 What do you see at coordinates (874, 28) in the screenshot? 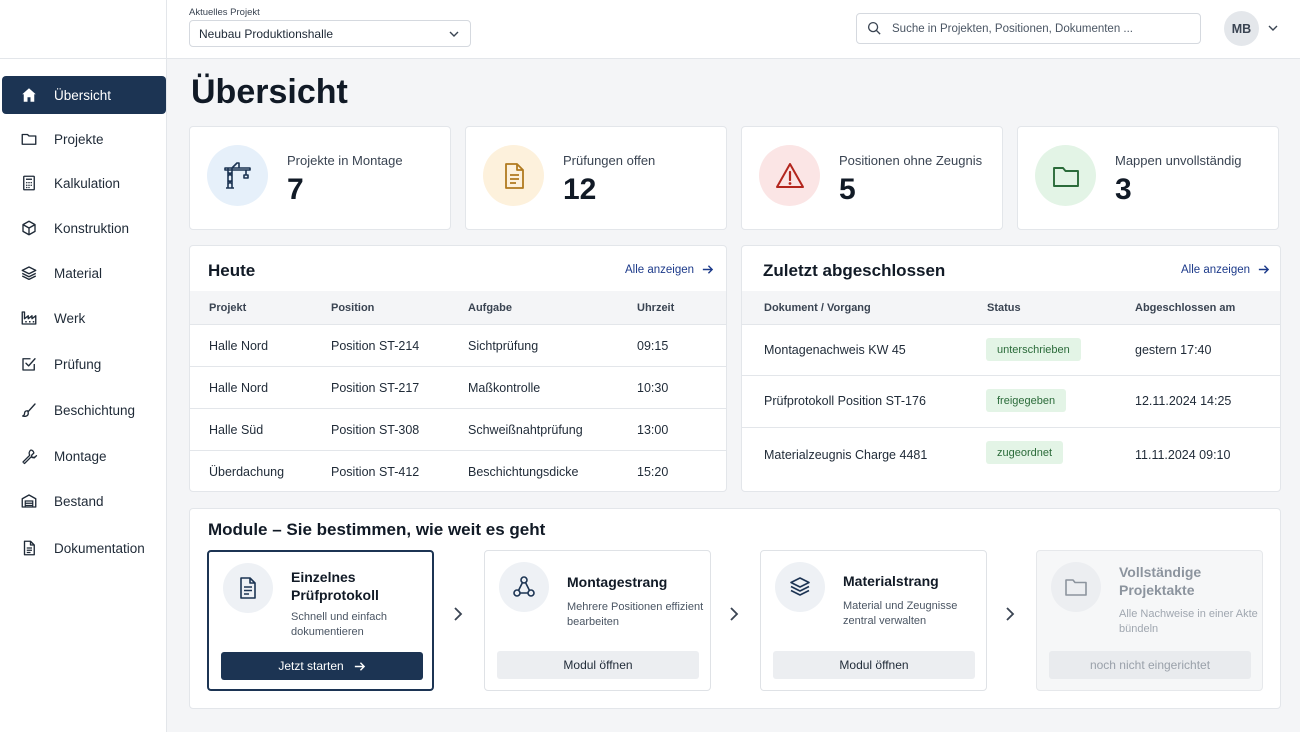
I see `search-icon` at bounding box center [874, 28].